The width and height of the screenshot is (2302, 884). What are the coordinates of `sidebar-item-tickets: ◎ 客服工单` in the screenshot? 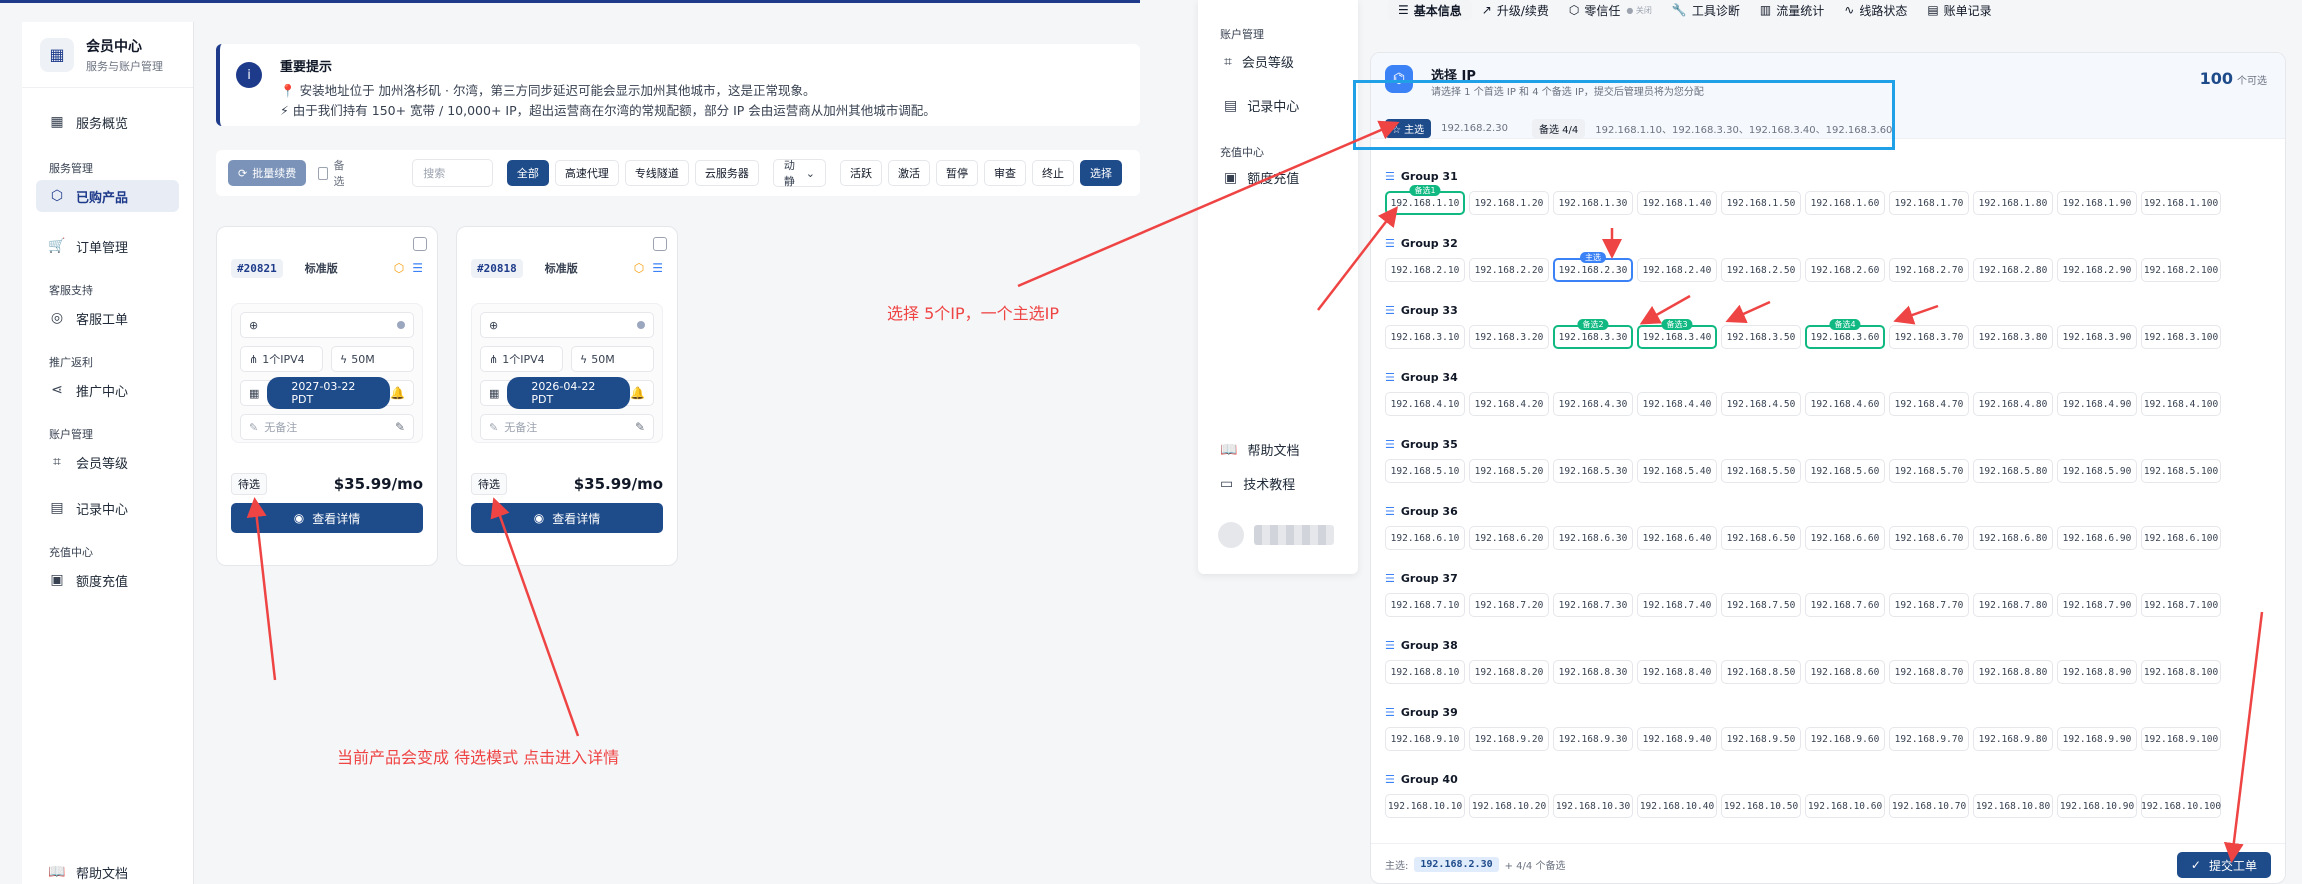 It's located at (107, 318).